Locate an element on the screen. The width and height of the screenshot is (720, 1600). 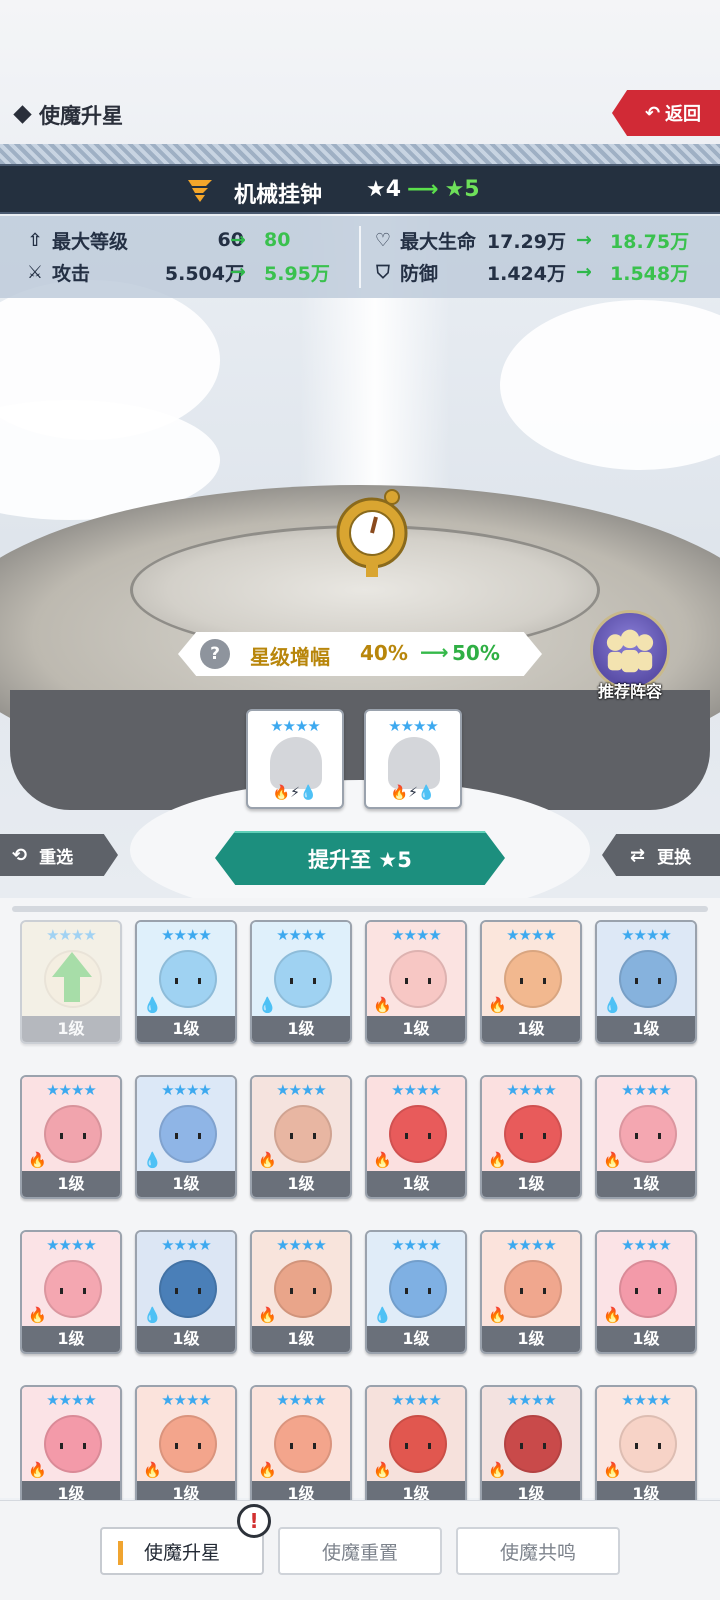
stat-defense: ⛉ 防御 1.424万 → 1.548万 is located at coordinates (537, 272).